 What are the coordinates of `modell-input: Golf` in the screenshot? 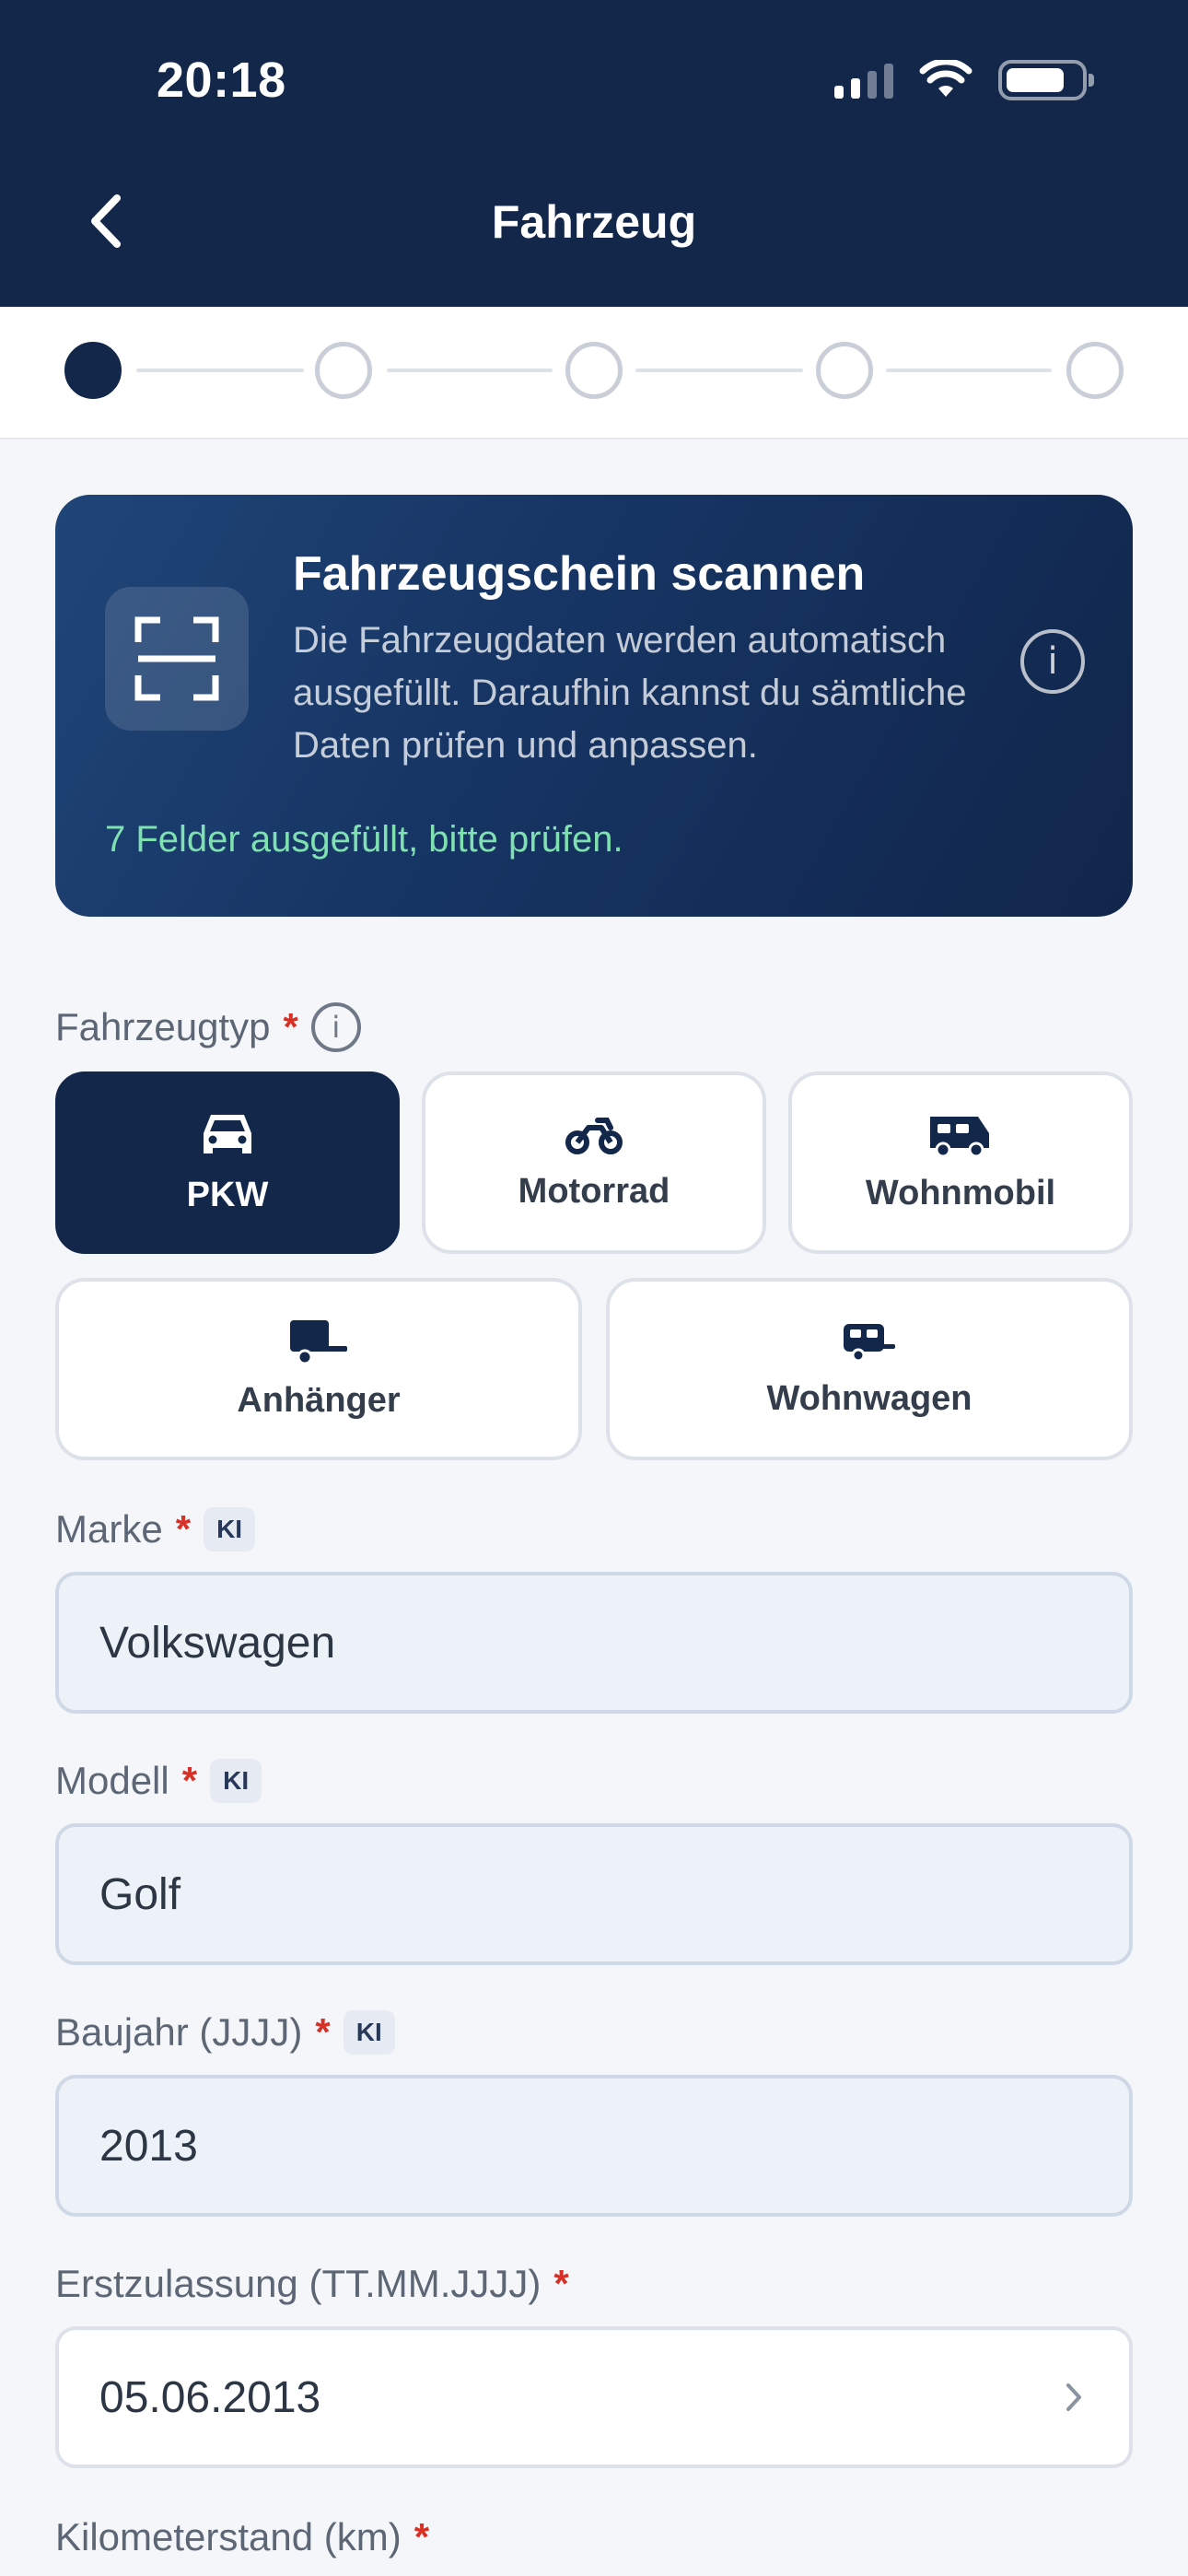 It's located at (594, 1894).